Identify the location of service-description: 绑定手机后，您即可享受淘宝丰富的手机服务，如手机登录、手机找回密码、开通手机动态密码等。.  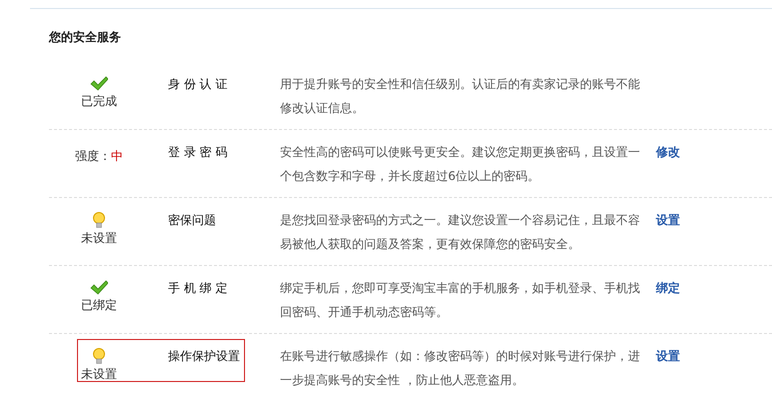
(460, 300).